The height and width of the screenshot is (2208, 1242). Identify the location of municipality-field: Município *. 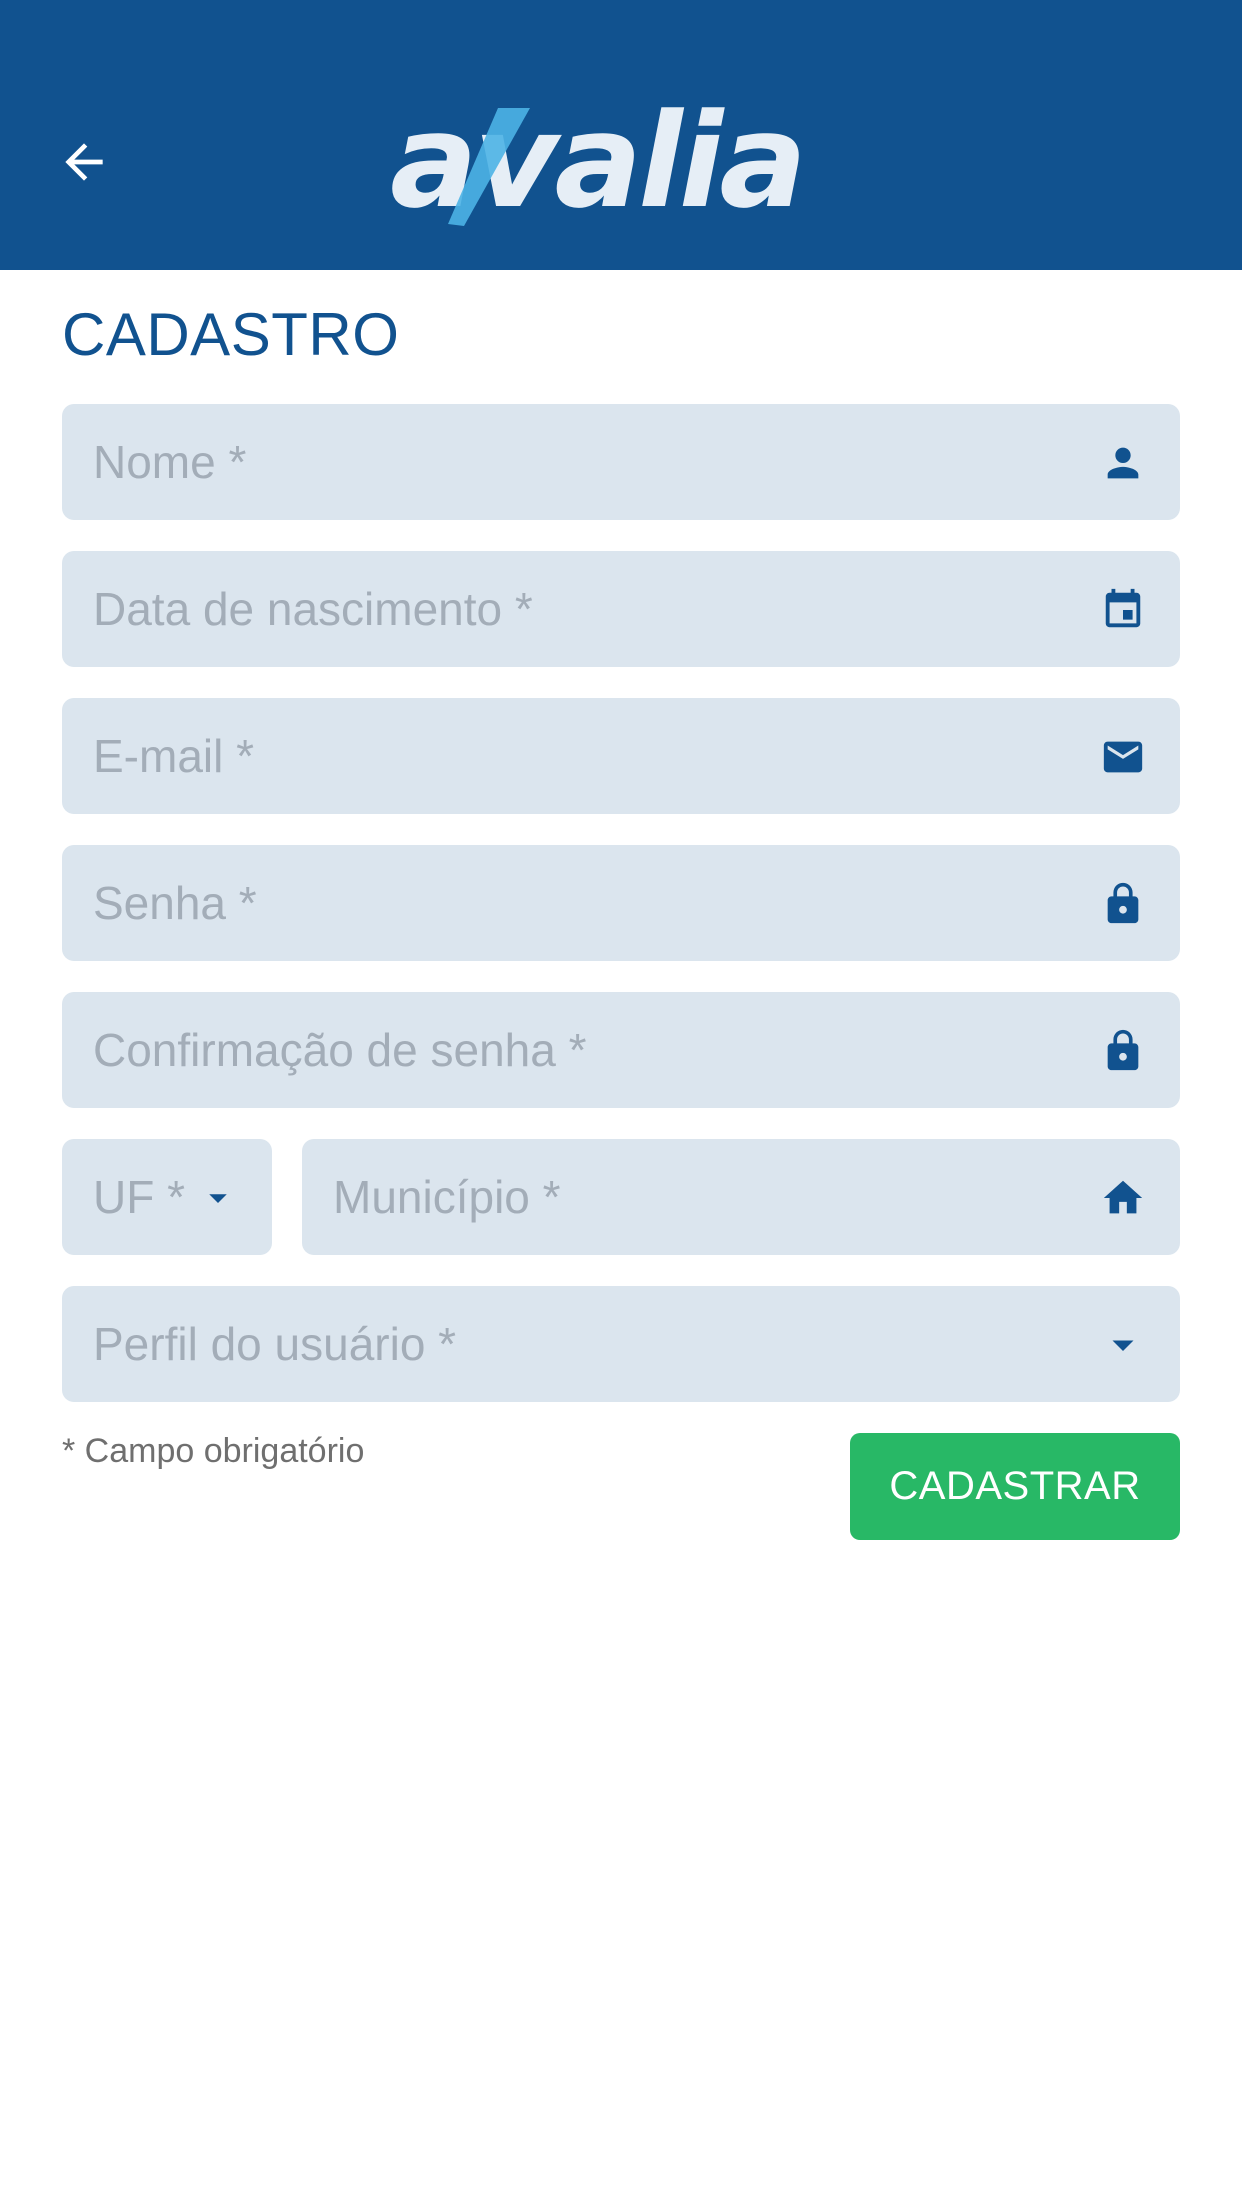
(741, 1197).